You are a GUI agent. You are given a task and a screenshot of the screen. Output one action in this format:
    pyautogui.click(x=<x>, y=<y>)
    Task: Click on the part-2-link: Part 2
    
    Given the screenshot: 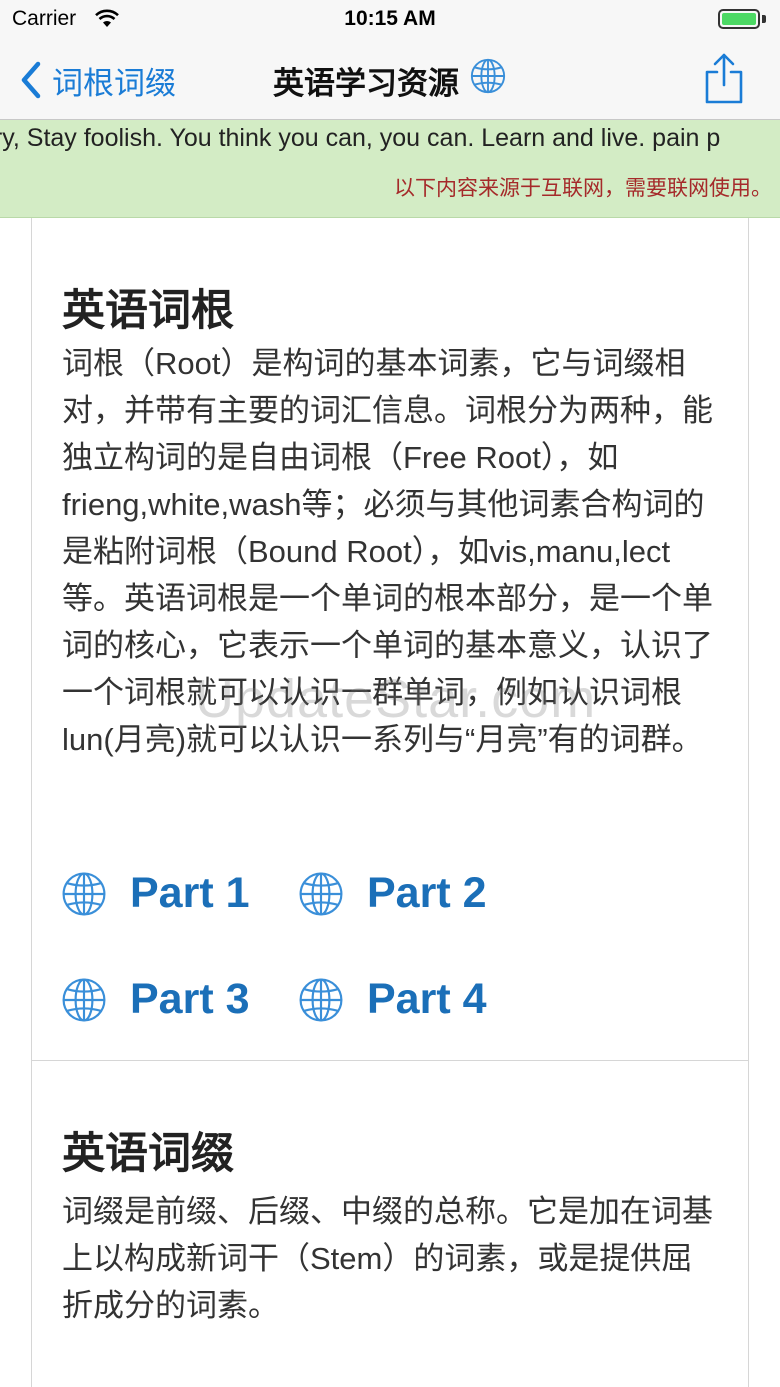 What is the action you would take?
    pyautogui.click(x=392, y=893)
    